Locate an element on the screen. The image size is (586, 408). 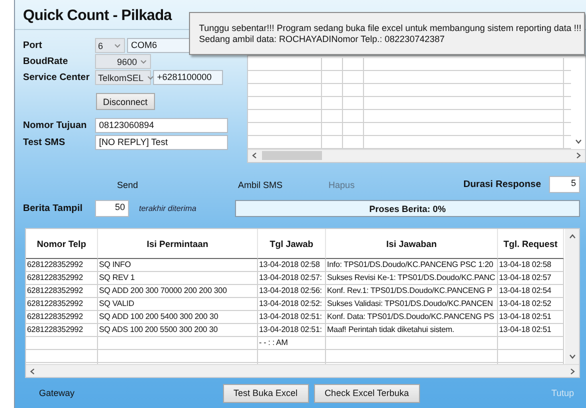
service-center-field: +6281100000 is located at coordinates (188, 78).